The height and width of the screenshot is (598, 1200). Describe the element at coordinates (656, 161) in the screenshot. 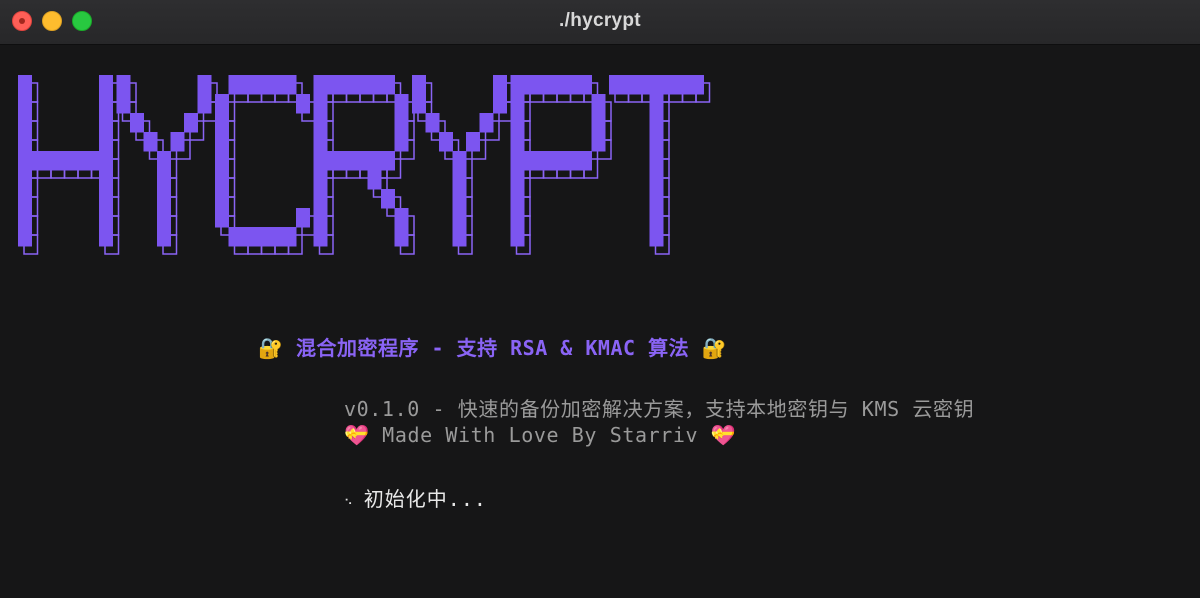

I see `banner-letter-t` at that location.